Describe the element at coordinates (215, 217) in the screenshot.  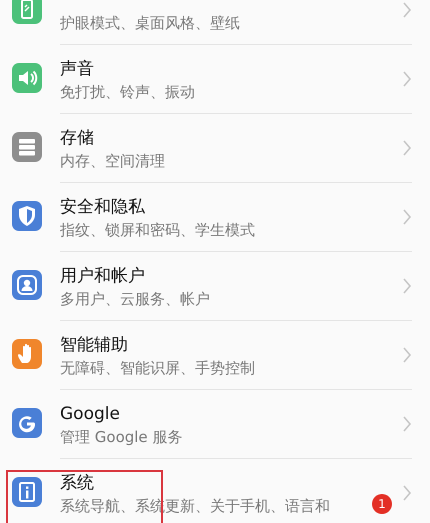
I see `settings-item: 安全和隐私 指纹、锁屏和密码、学生模式` at that location.